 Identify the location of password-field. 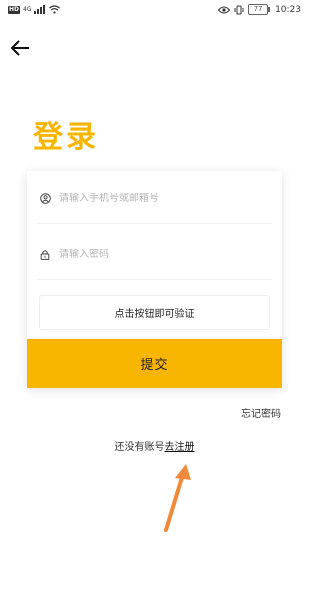
(154, 254).